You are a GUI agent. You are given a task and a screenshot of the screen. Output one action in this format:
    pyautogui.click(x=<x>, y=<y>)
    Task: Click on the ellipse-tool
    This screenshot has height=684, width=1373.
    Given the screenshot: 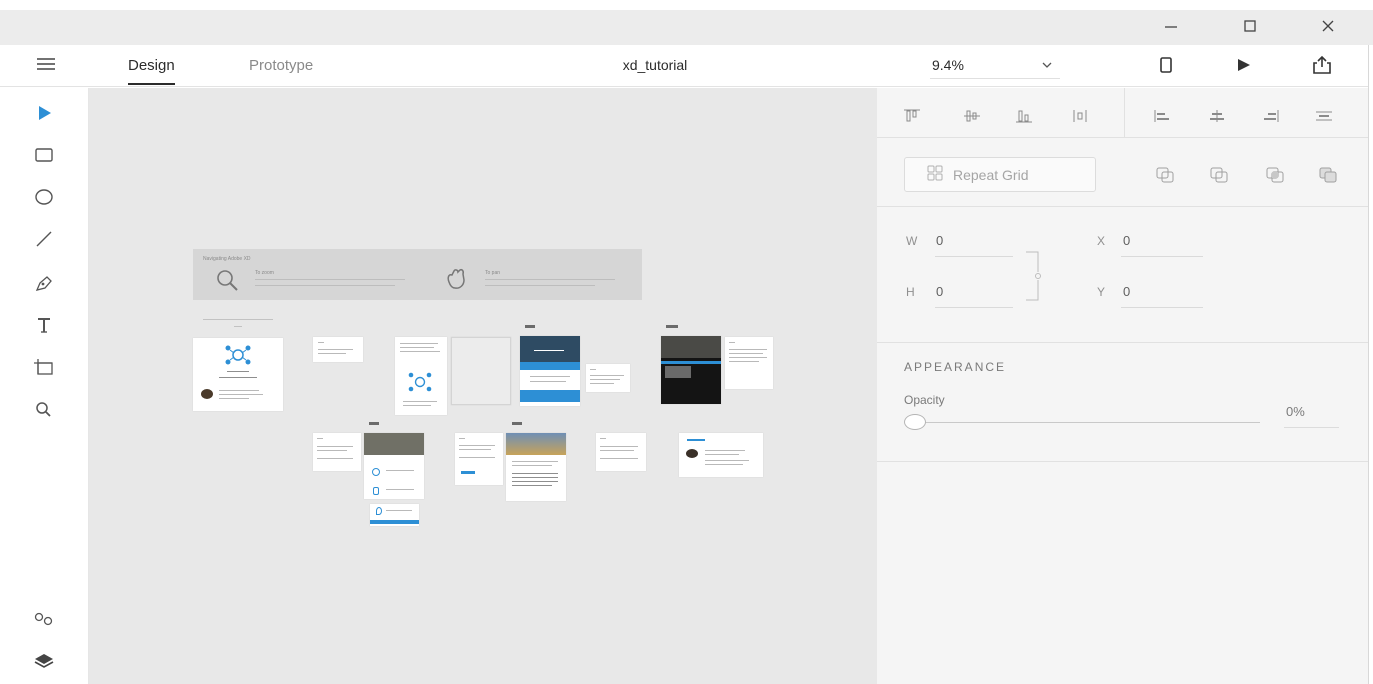 What is the action you would take?
    pyautogui.click(x=44, y=199)
    